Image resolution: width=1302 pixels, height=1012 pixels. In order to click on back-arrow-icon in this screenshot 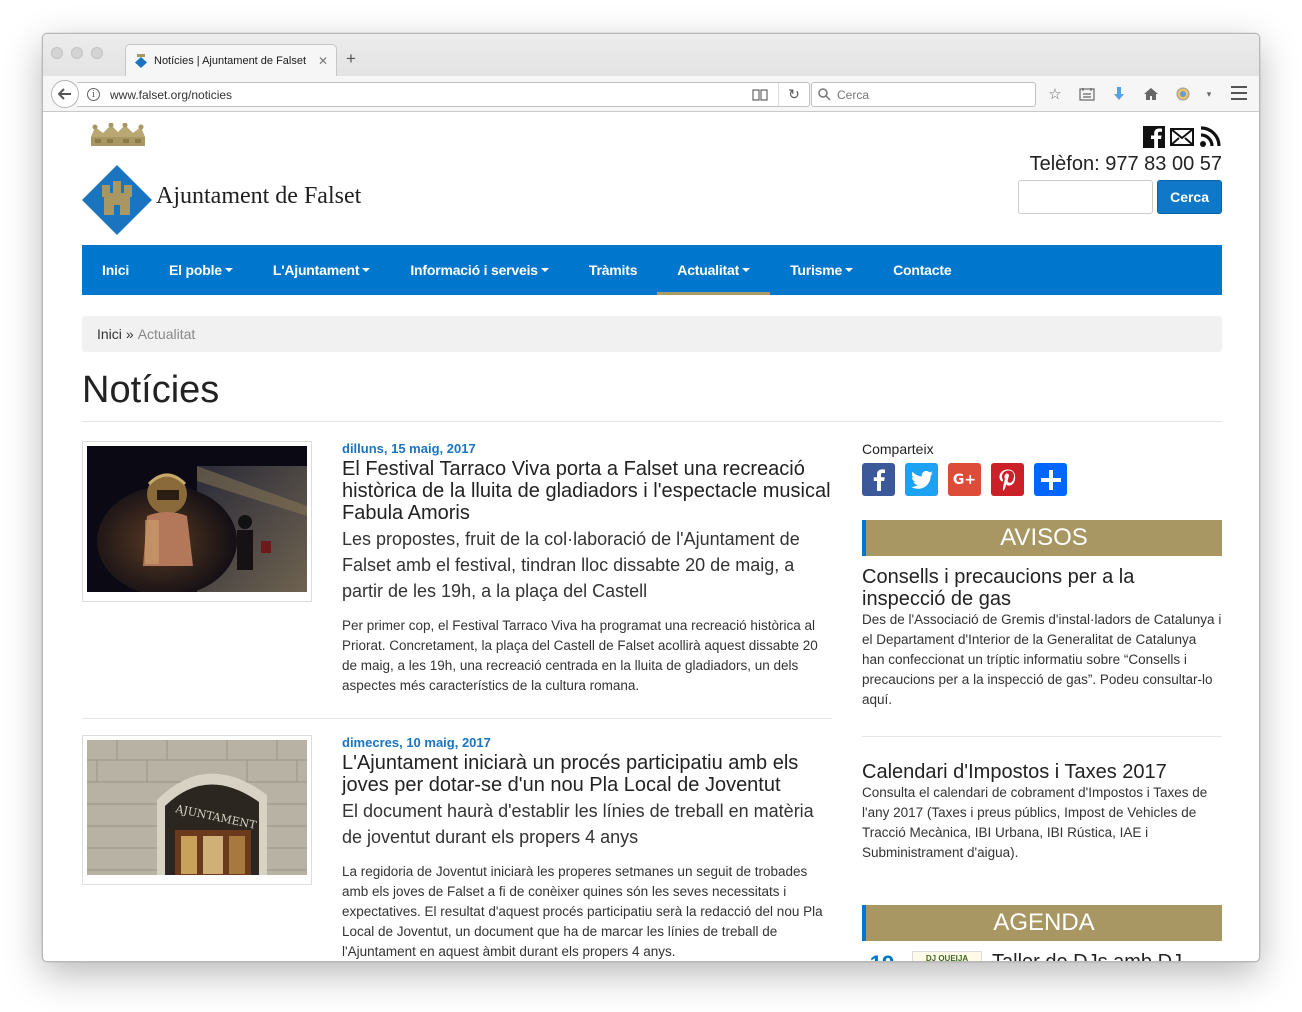, I will do `click(64, 94)`.